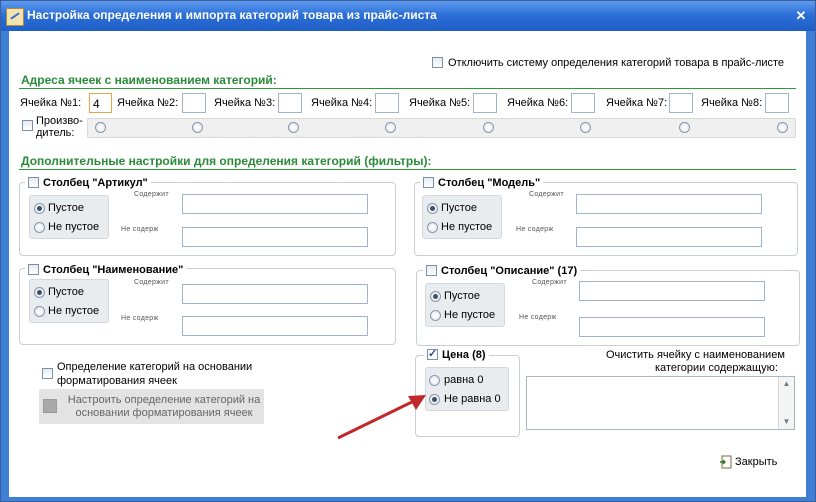 This screenshot has width=816, height=502. What do you see at coordinates (440, 103) in the screenshot?
I see `cell5-label: Ячейка №5:` at bounding box center [440, 103].